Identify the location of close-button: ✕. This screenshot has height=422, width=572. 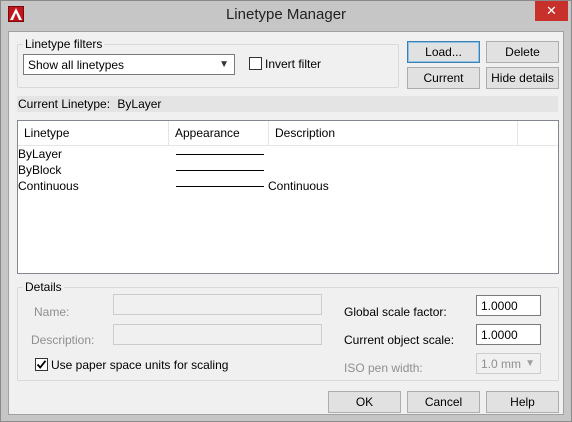
(551, 11).